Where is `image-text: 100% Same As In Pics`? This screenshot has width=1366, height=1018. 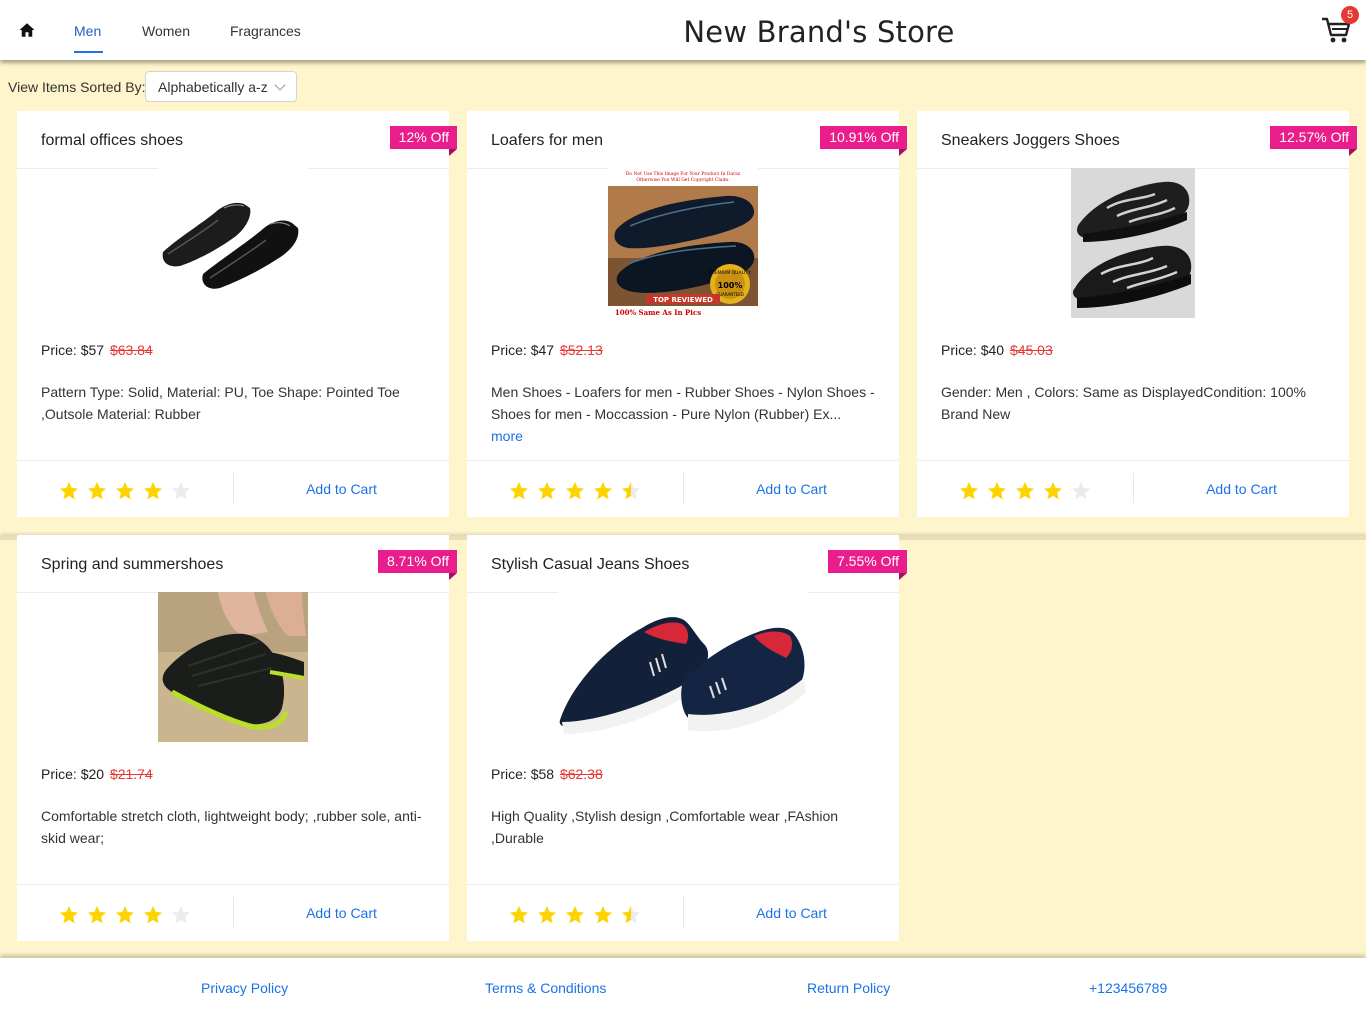
image-text: 100% Same As In Pics is located at coordinates (658, 312).